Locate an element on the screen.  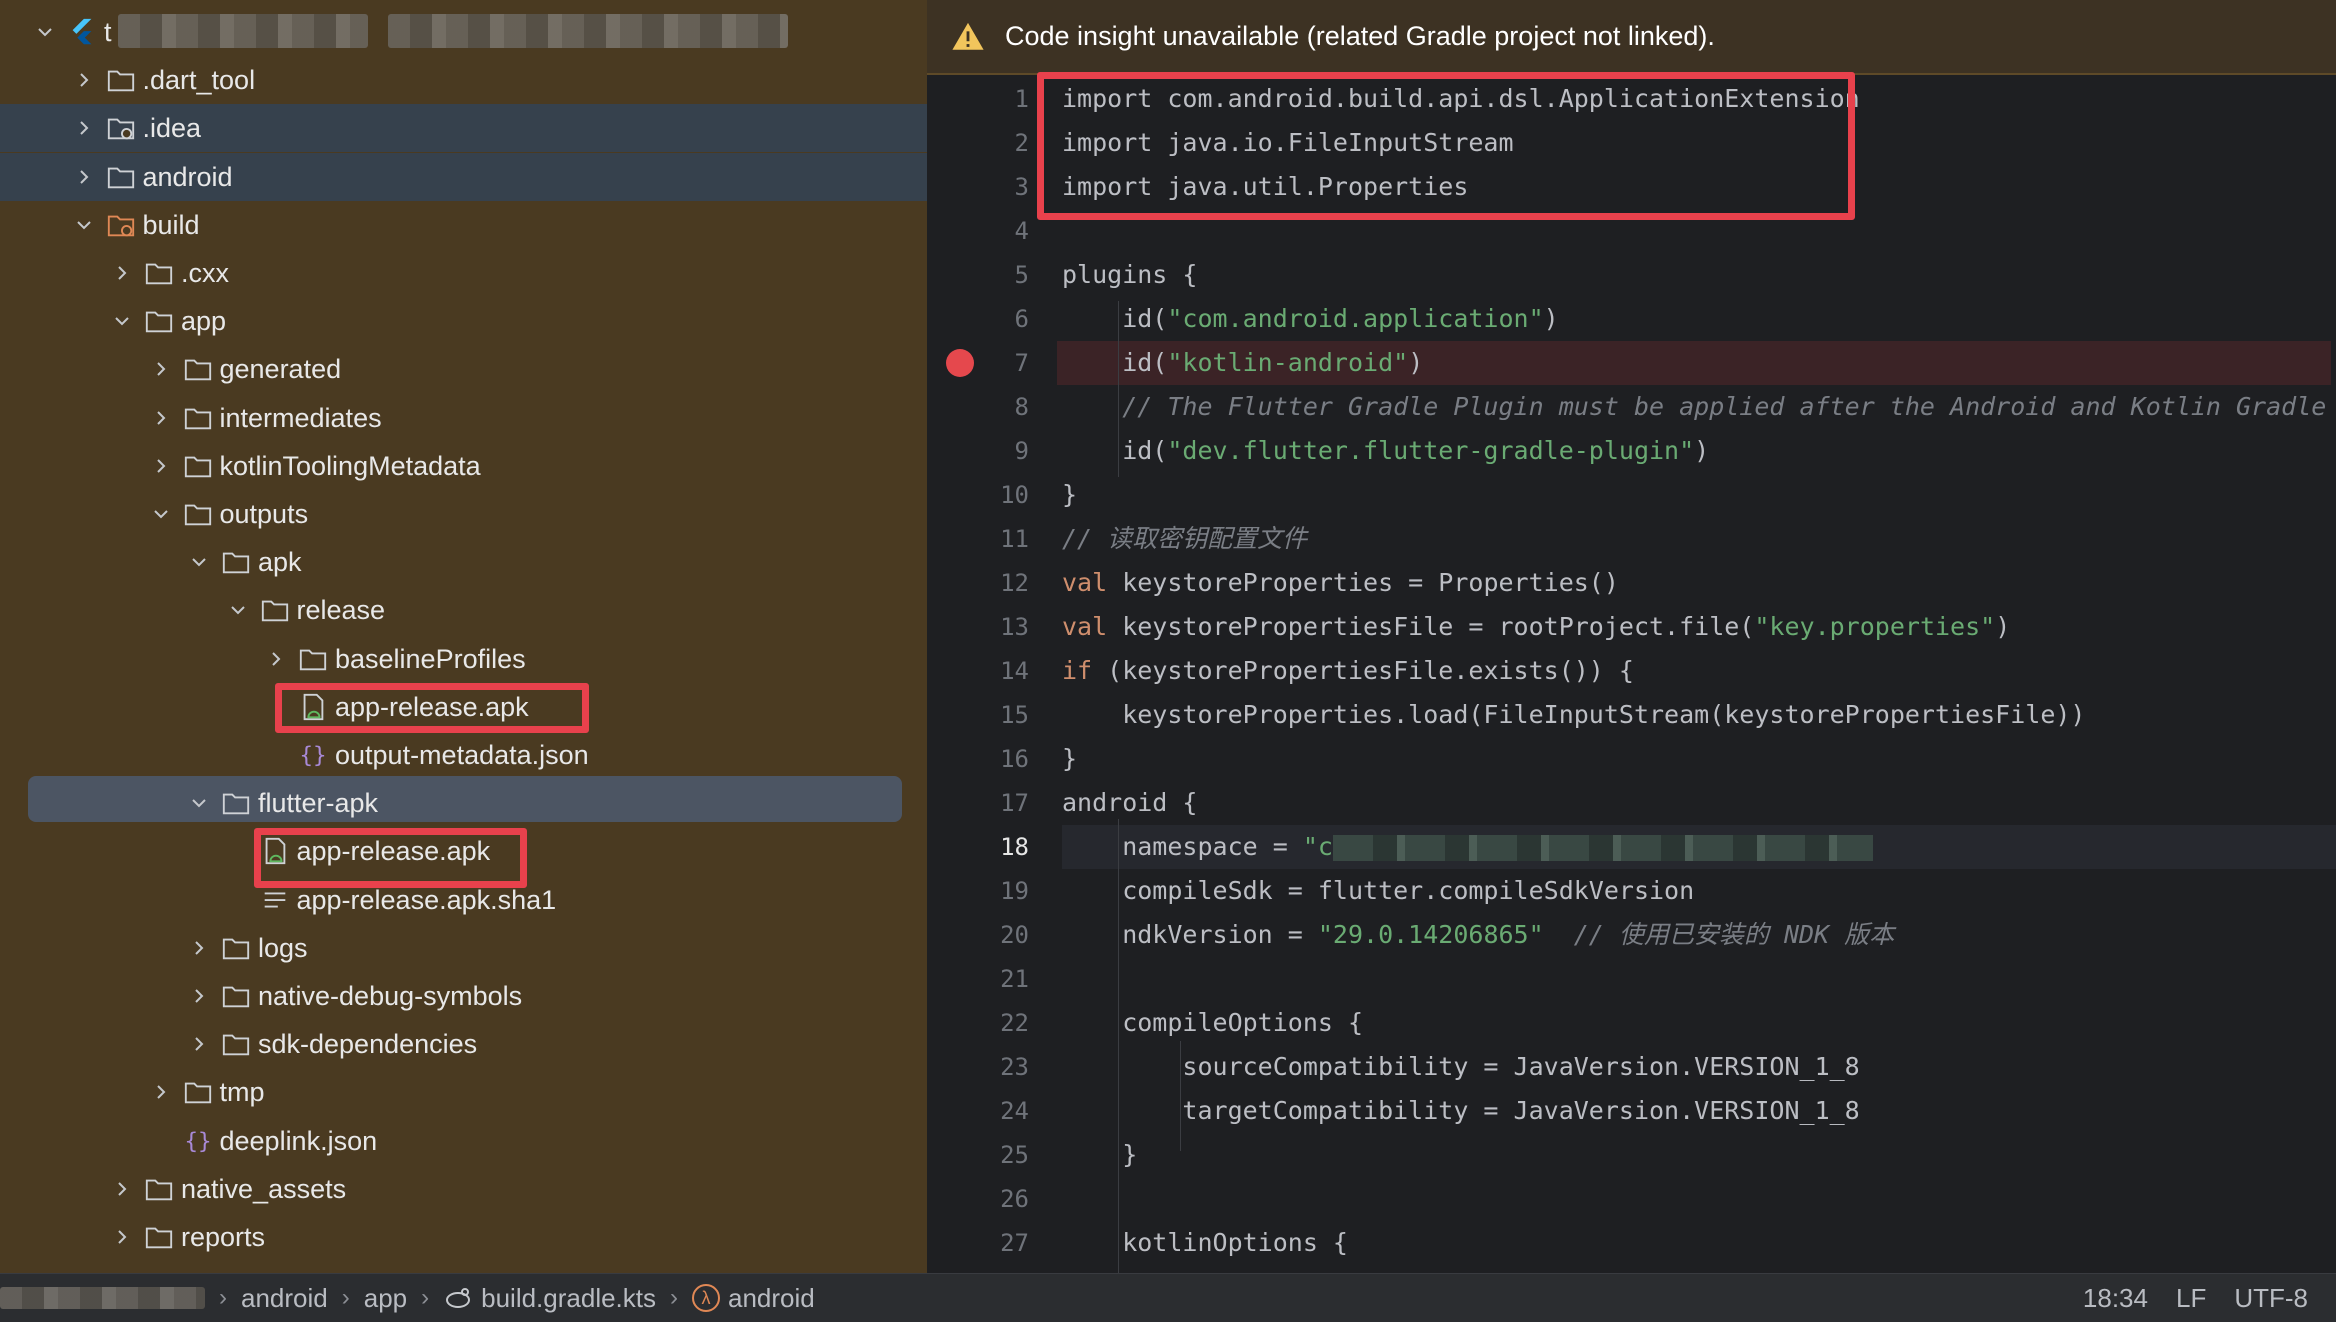
tree-row: release is located at coordinates (463, 610).